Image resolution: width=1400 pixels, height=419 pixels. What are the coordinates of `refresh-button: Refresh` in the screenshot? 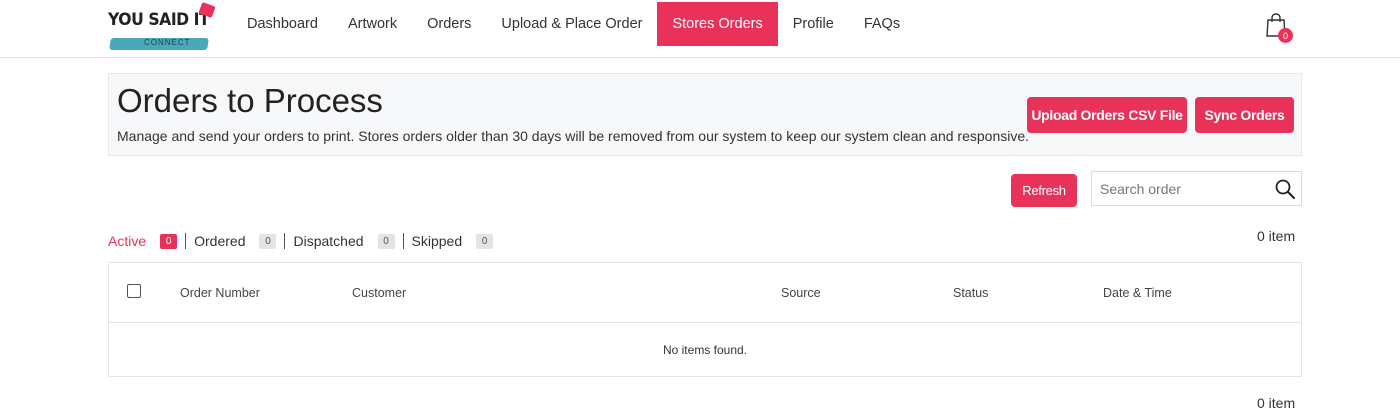 It's located at (1044, 190).